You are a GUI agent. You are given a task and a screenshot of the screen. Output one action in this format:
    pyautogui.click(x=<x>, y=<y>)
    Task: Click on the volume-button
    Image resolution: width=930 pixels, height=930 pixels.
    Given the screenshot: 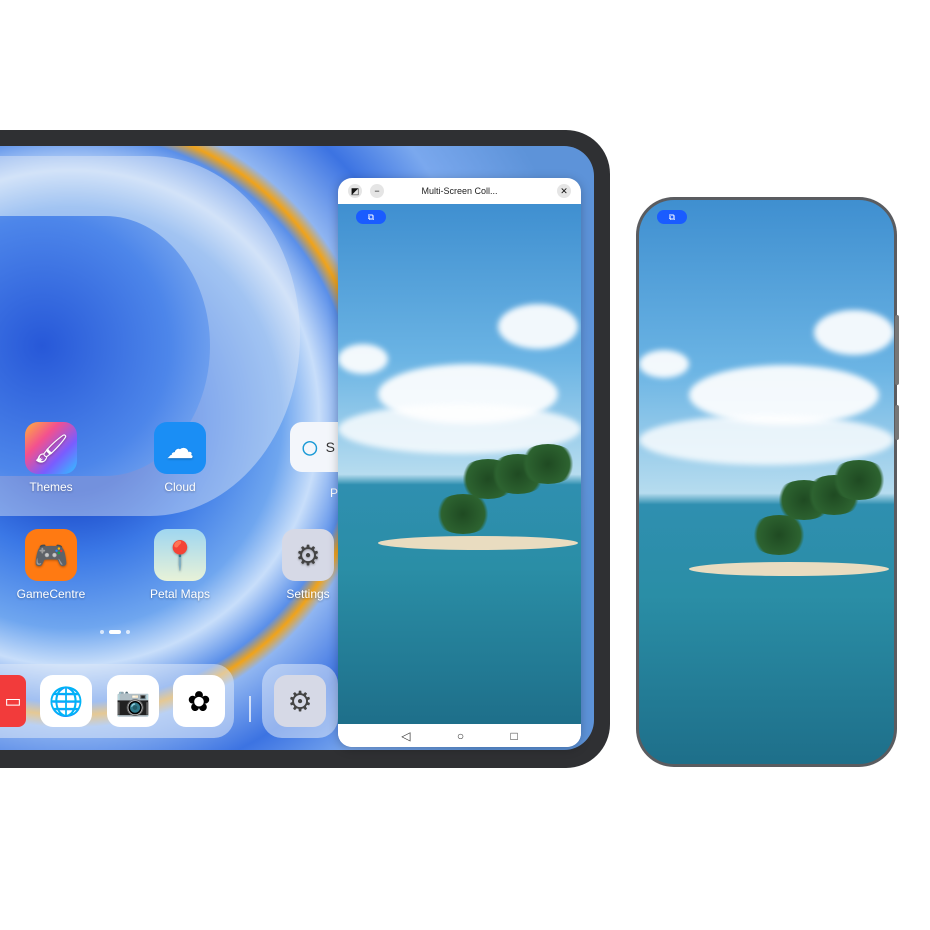 What is the action you would take?
    pyautogui.click(x=897, y=350)
    